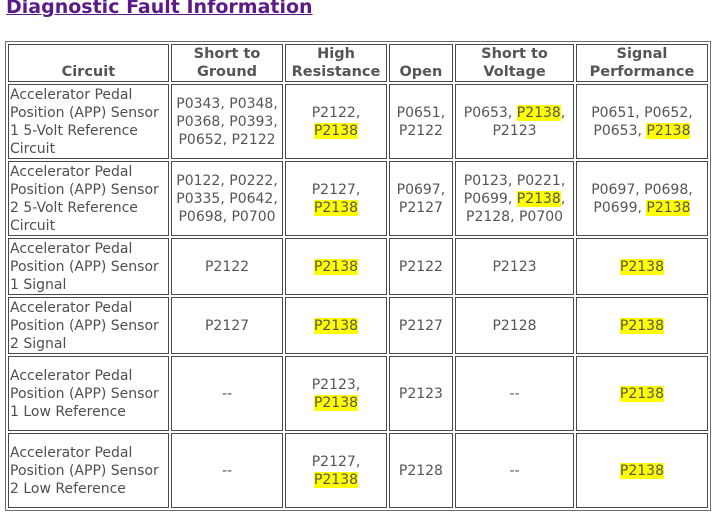  What do you see at coordinates (198, 103) in the screenshot?
I see `fault-code: P0343` at bounding box center [198, 103].